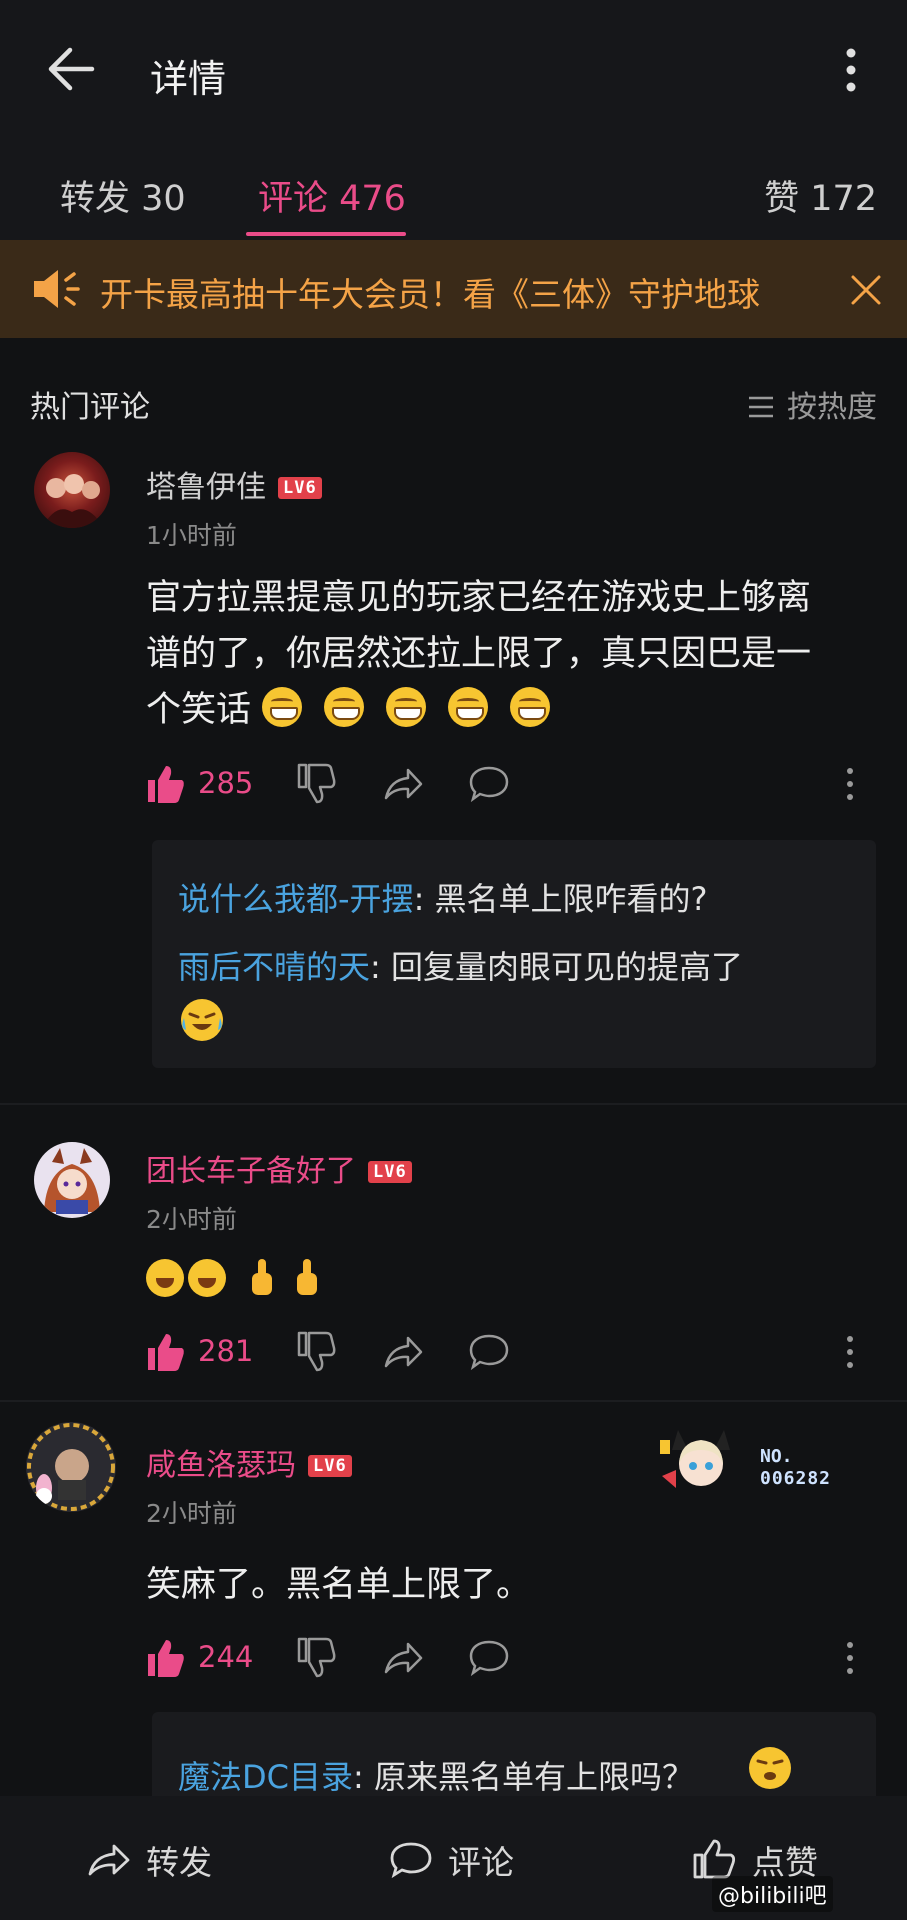  I want to click on comment-icon, so click(411, 1860).